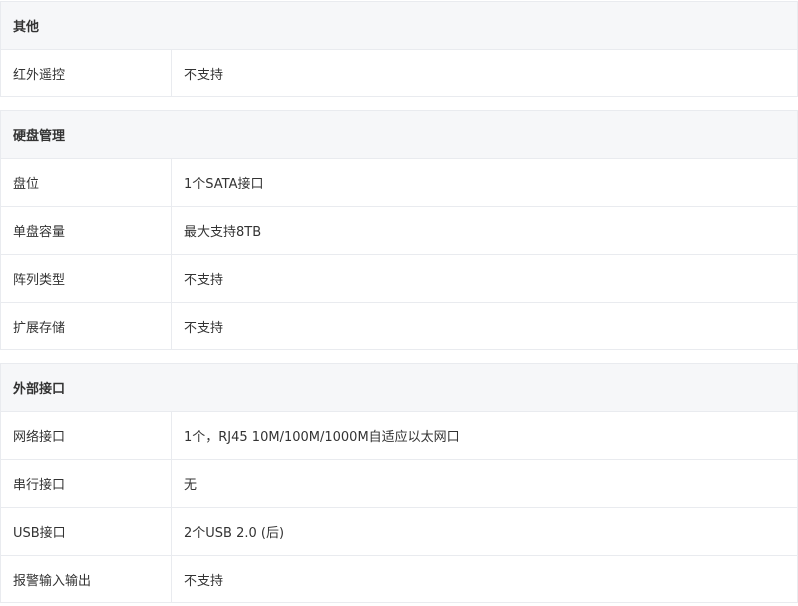 Image resolution: width=798 pixels, height=606 pixels. What do you see at coordinates (399, 531) in the screenshot?
I see `table-row: USB接口 2个USB 2.0 (后)` at bounding box center [399, 531].